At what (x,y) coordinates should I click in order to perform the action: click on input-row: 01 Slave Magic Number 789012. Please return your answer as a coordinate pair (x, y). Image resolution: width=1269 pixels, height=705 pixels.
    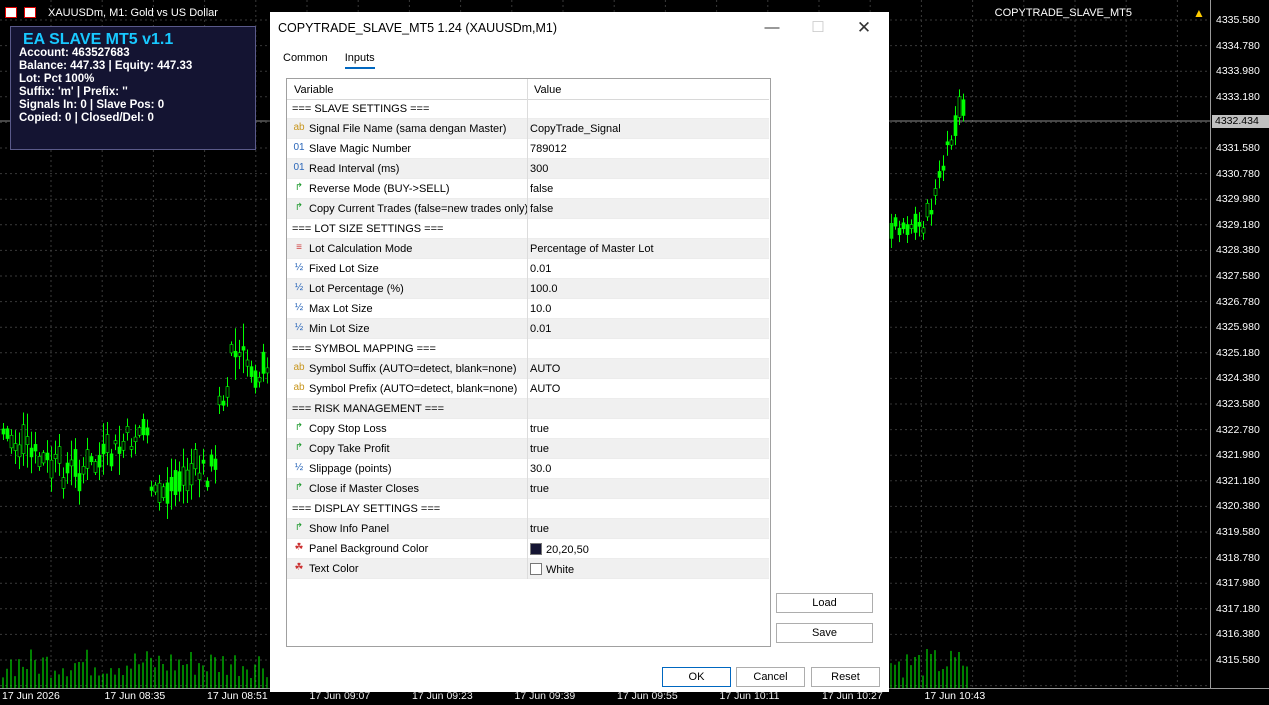
    Looking at the image, I should click on (528, 149).